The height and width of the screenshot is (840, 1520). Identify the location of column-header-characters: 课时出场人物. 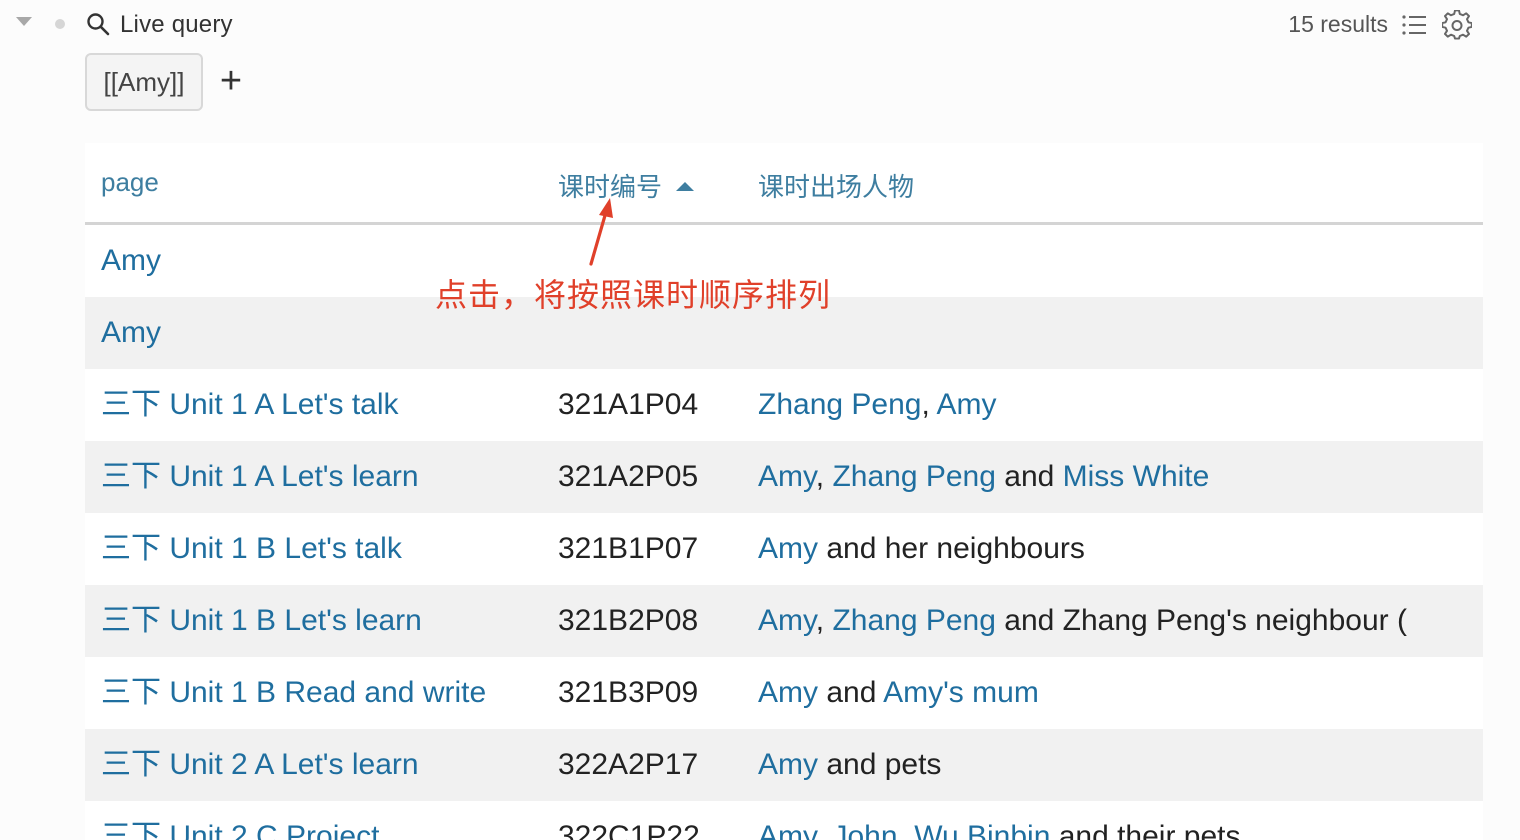
(836, 185).